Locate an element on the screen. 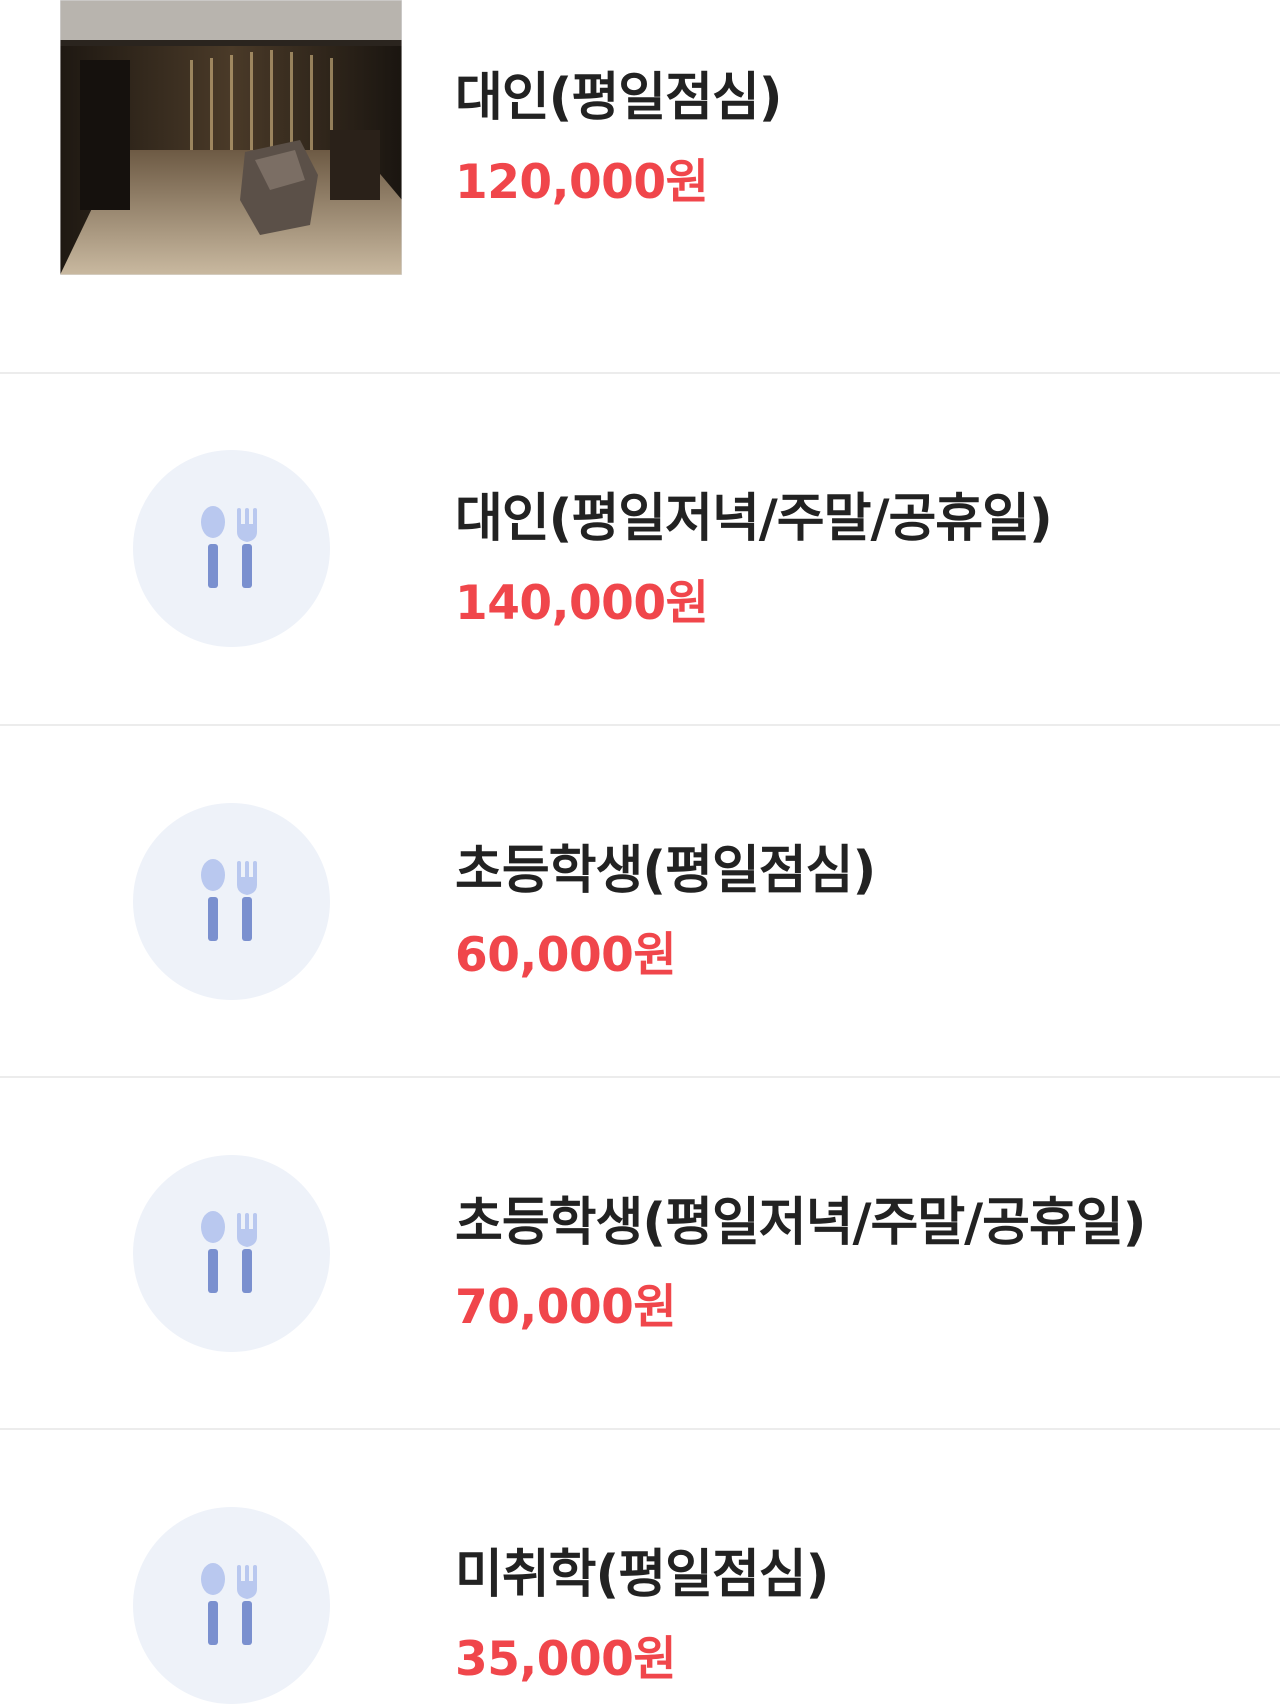  menu-item-price: 140,000원 is located at coordinates (582, 603).